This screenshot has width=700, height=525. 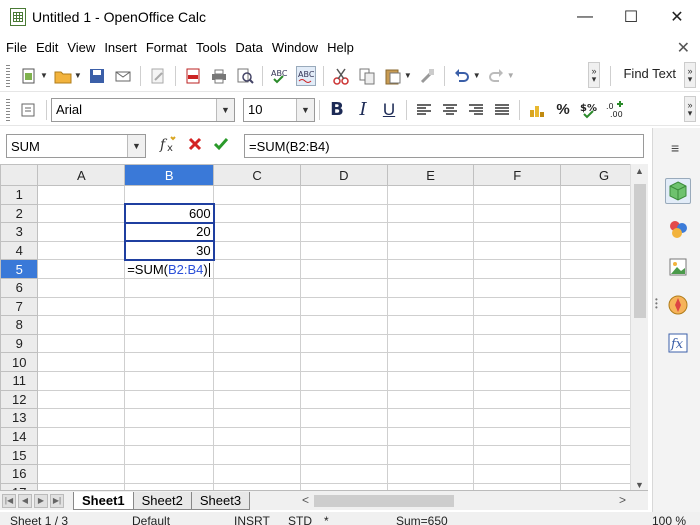 I want to click on cell-f6, so click(x=517, y=287).